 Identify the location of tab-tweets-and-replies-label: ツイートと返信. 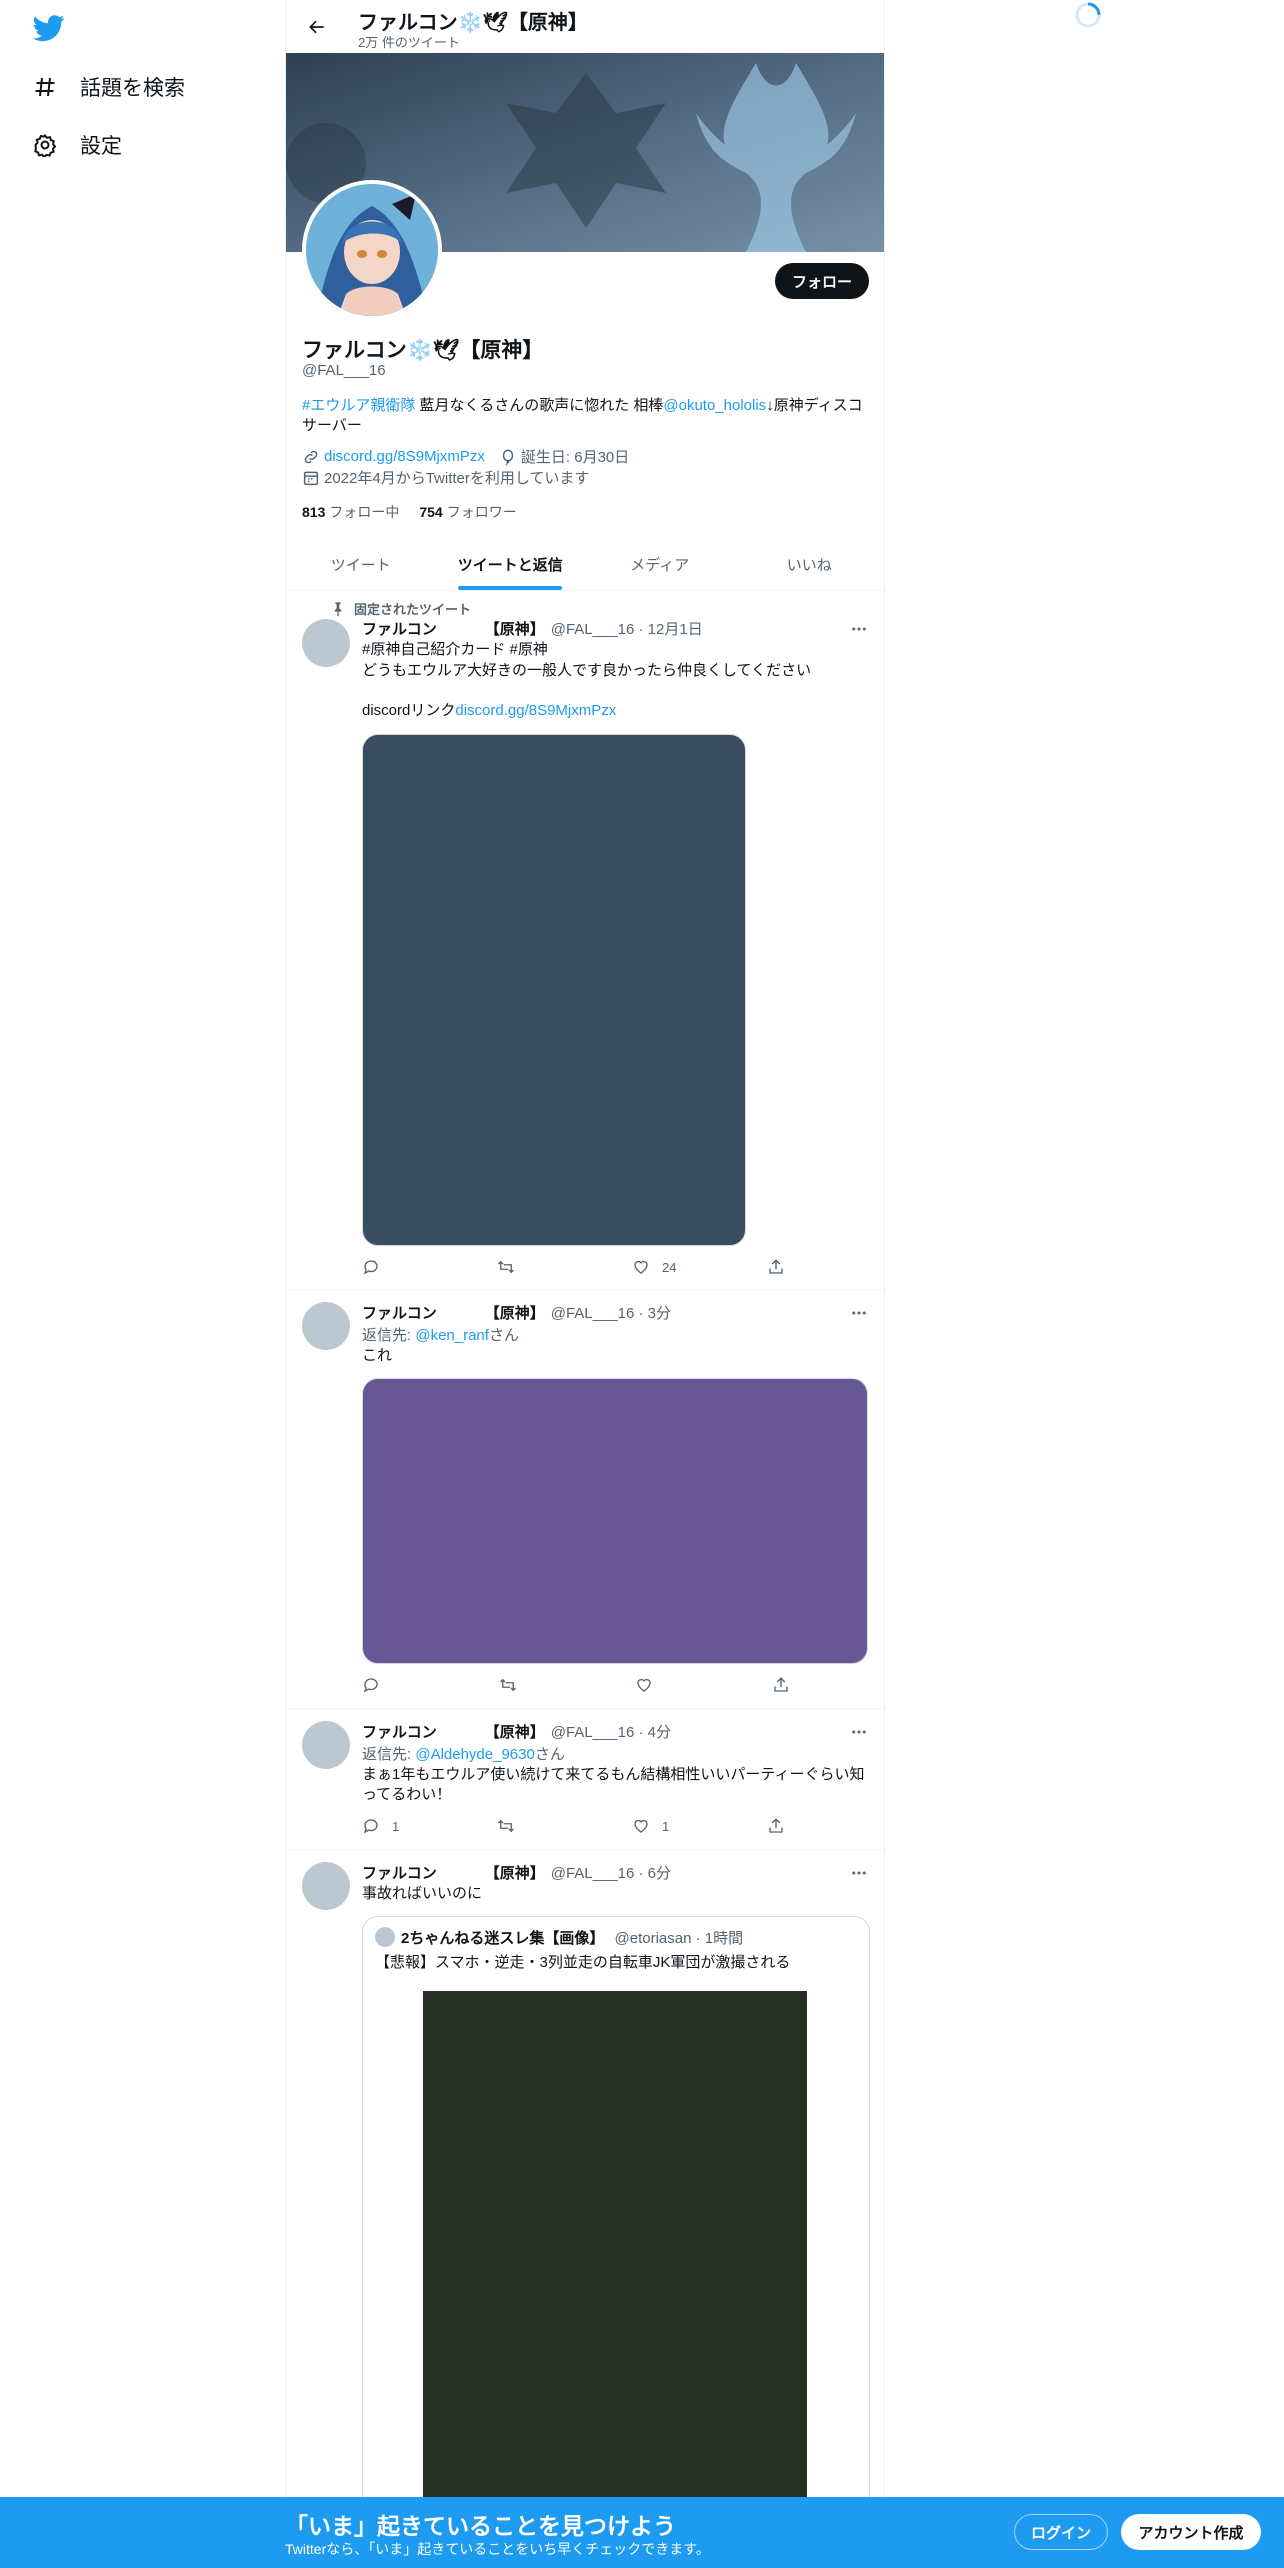
(510, 565).